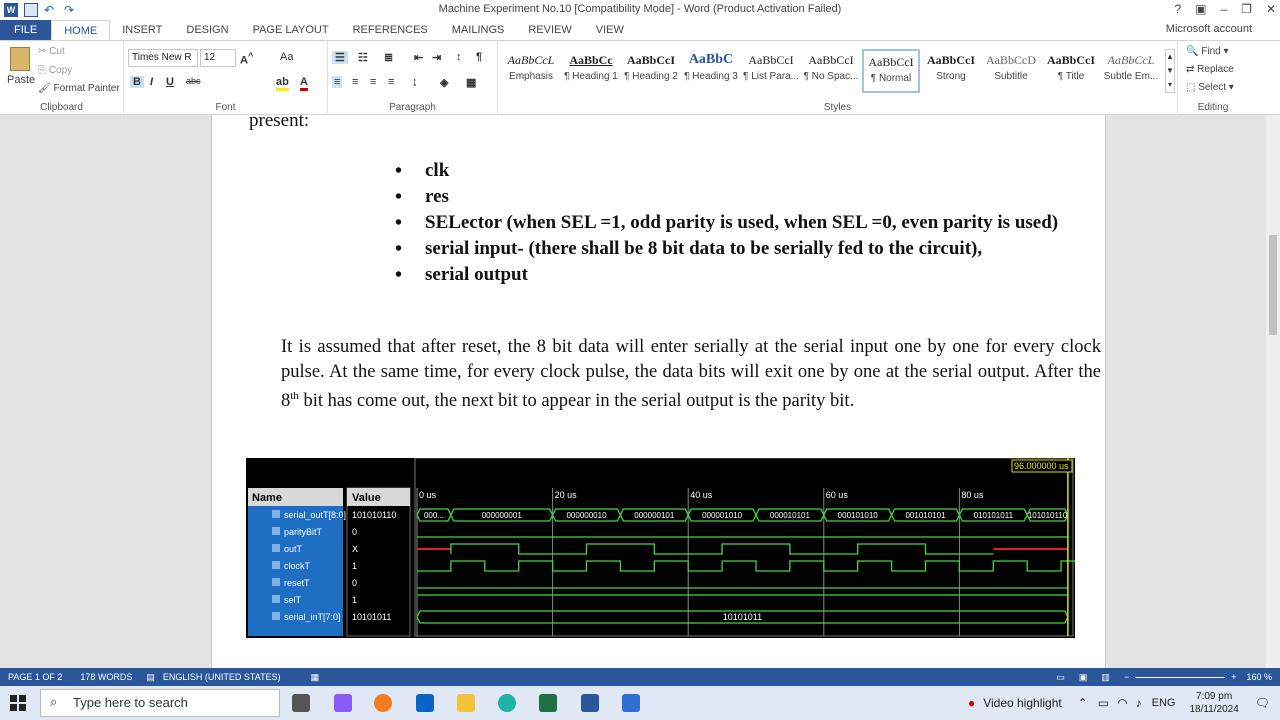 This screenshot has height=720, width=1280. I want to click on align-center-icon: ≡, so click(355, 82).